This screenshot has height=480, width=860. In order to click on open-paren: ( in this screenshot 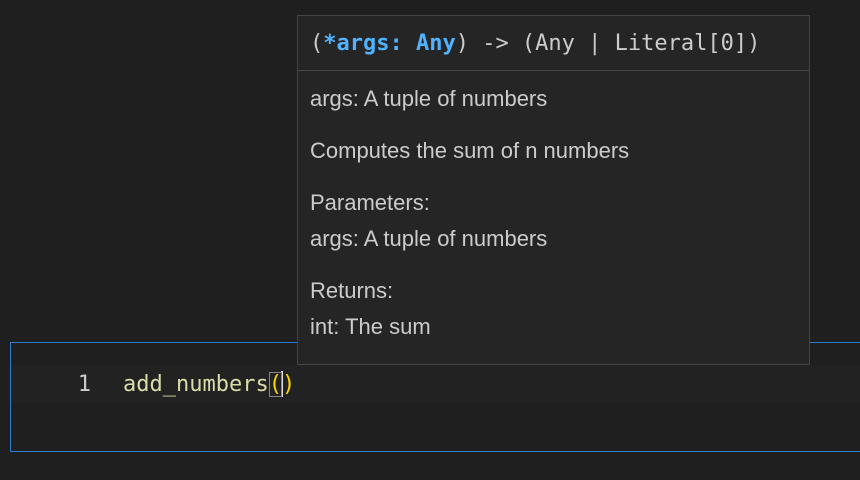, I will do `click(275, 384)`.